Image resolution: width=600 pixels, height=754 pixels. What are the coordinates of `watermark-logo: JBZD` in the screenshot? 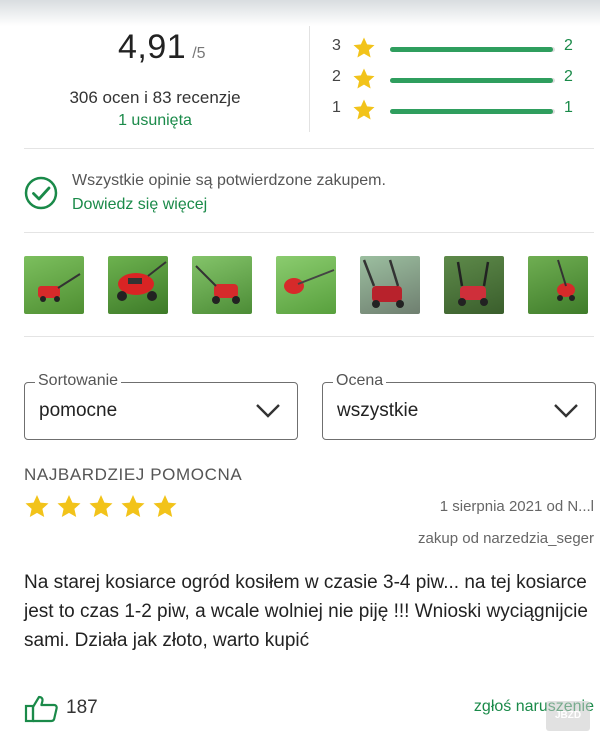 It's located at (568, 716).